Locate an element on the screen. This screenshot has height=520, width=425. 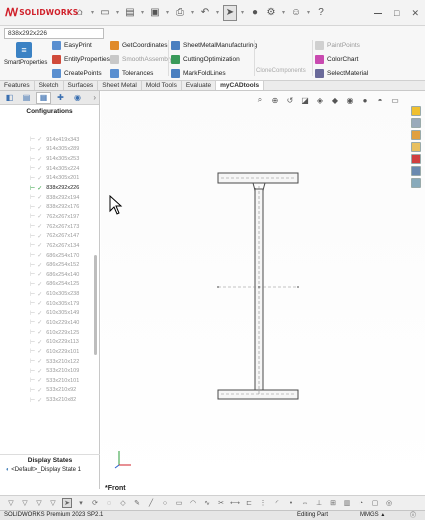
open-folder-icon: ▤ is located at coordinates (130, 13).